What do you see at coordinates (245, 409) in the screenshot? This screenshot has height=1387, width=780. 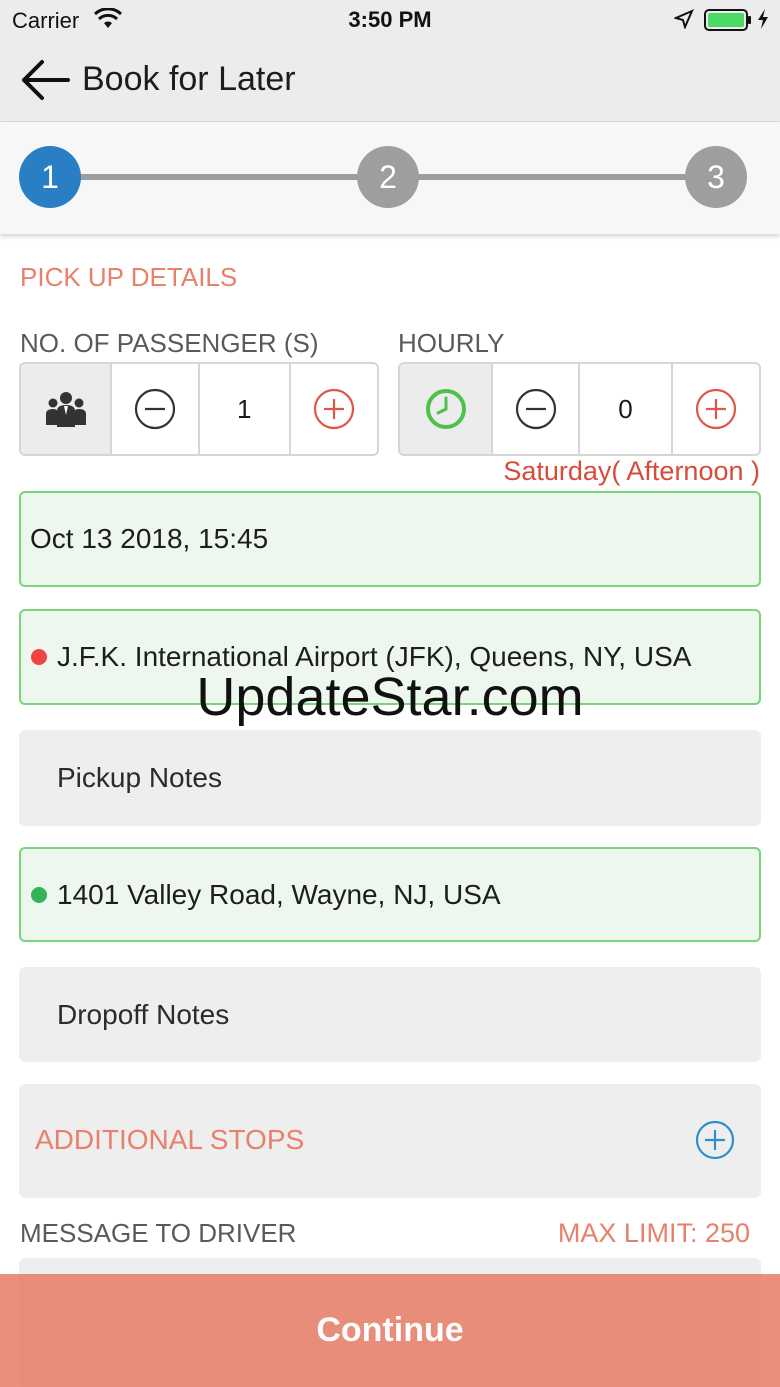 I see `passengers-value: 1` at bounding box center [245, 409].